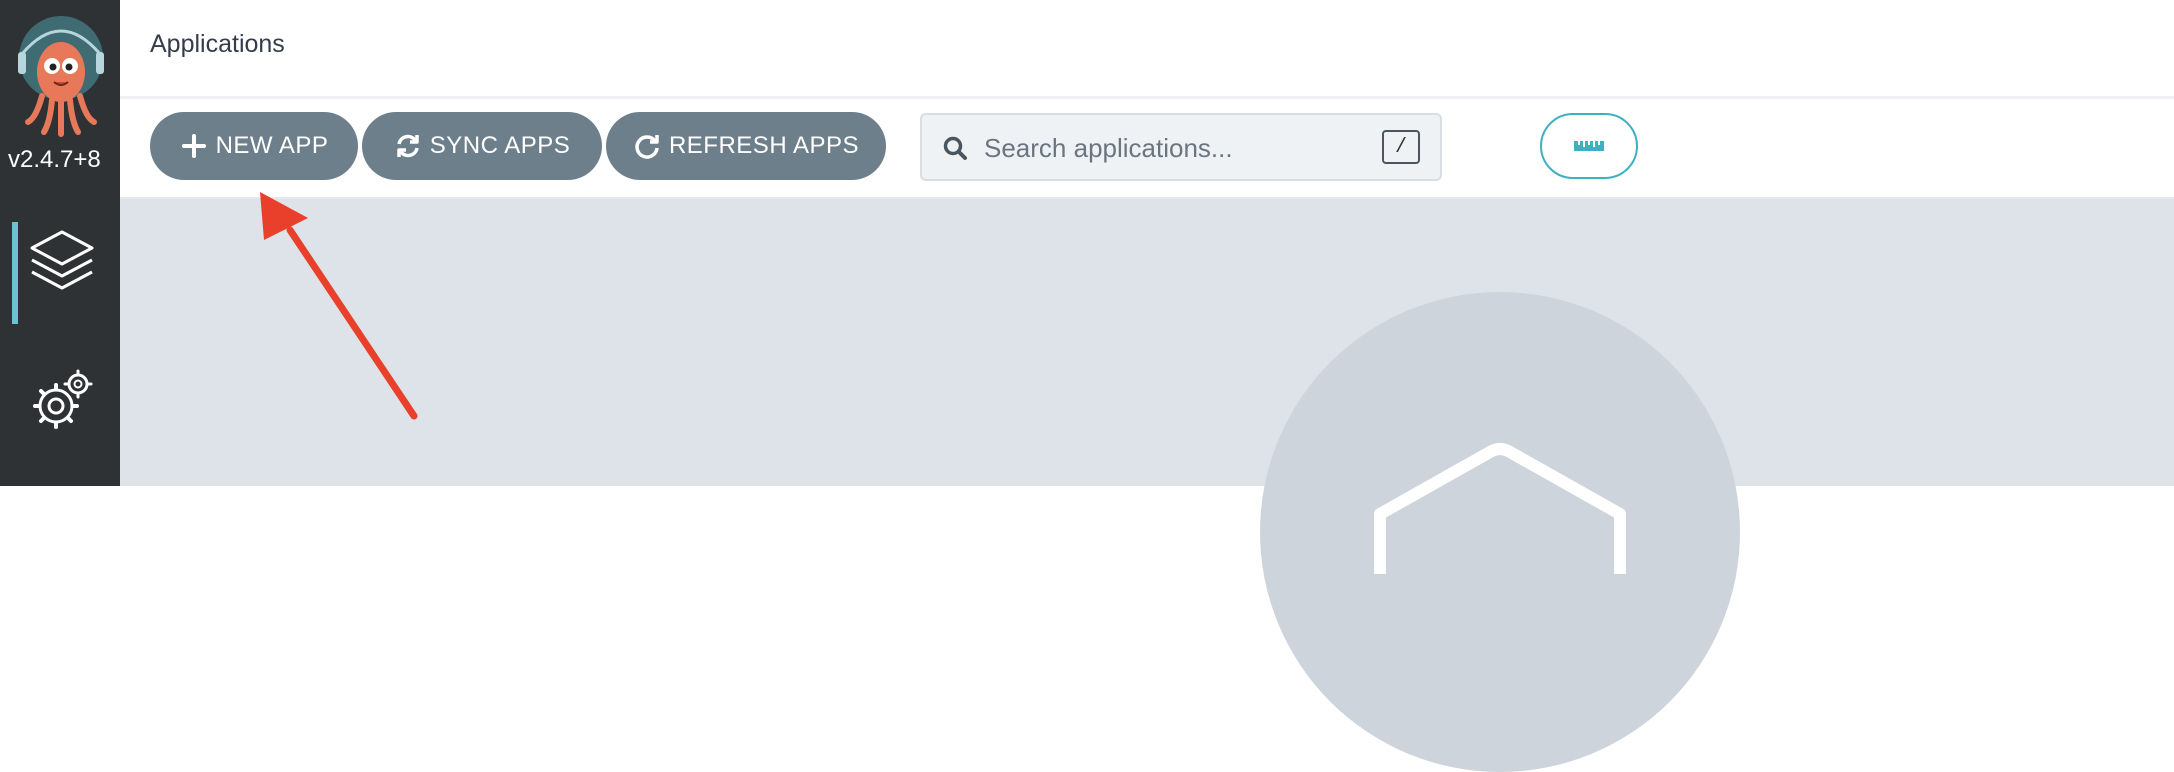  I want to click on gears-icon, so click(61, 401).